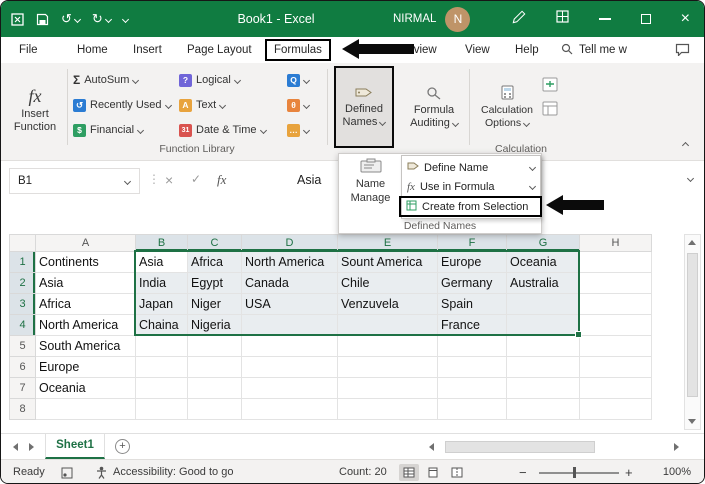 The width and height of the screenshot is (705, 484). Describe the element at coordinates (309, 180) in the screenshot. I see `formula-content: Asia` at that location.